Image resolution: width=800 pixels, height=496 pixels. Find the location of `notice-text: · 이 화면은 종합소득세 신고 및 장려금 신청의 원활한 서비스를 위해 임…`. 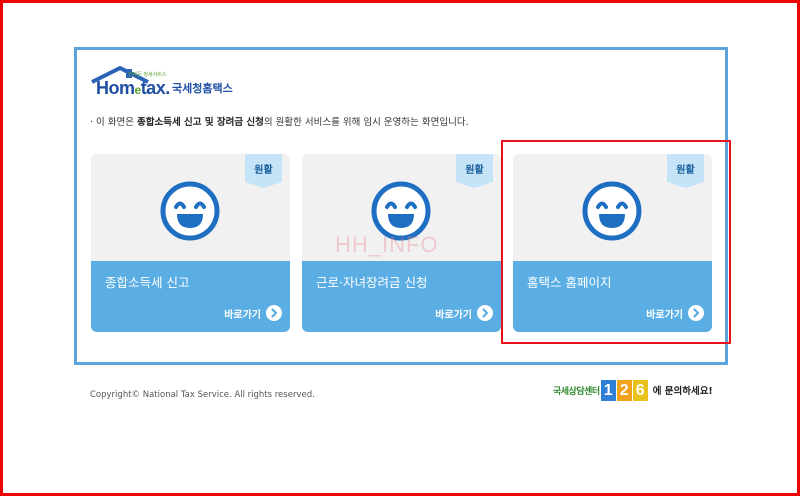

notice-text: · 이 화면은 종합소득세 신고 및 장려금 신청의 원활한 서비스를 위해 임… is located at coordinates (279, 122).